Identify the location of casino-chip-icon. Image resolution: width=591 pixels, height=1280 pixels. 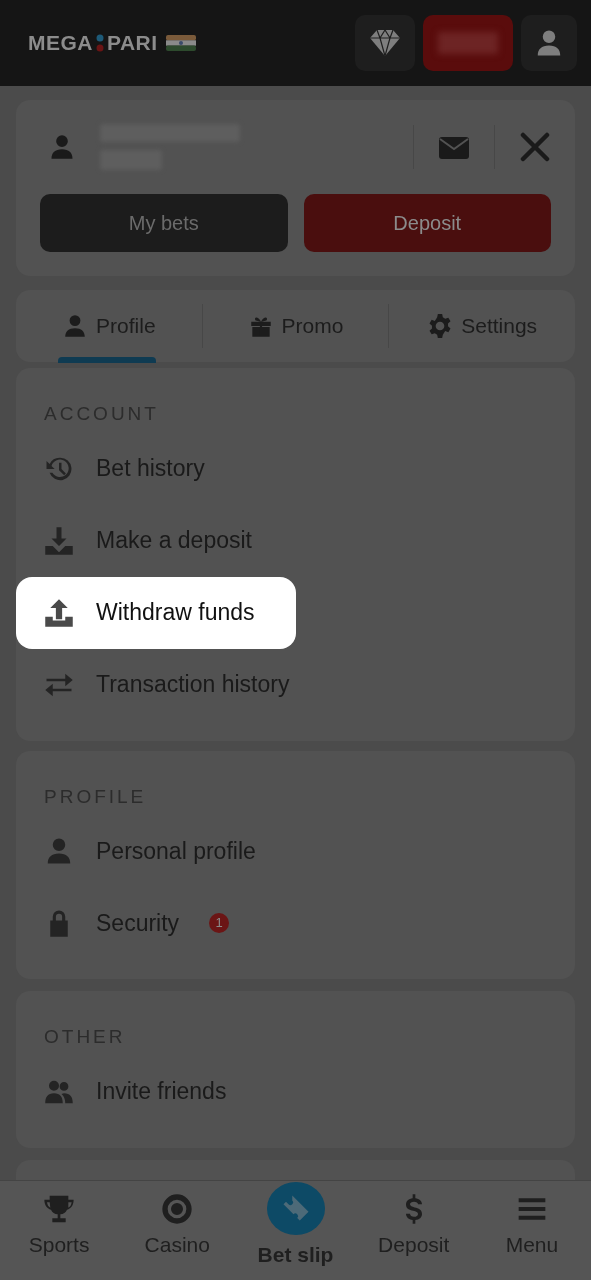
(177, 1208).